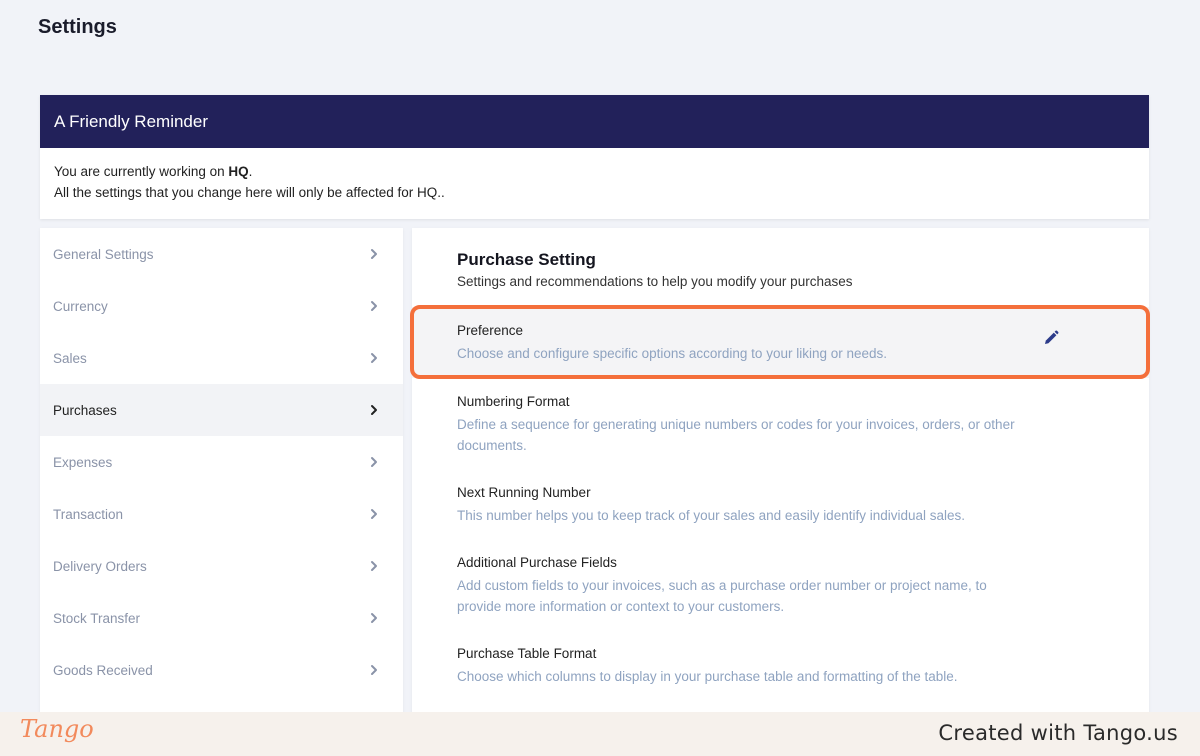 Image resolution: width=1200 pixels, height=756 pixels. Describe the element at coordinates (70, 358) in the screenshot. I see `sidebar-item-label: Sales` at that location.